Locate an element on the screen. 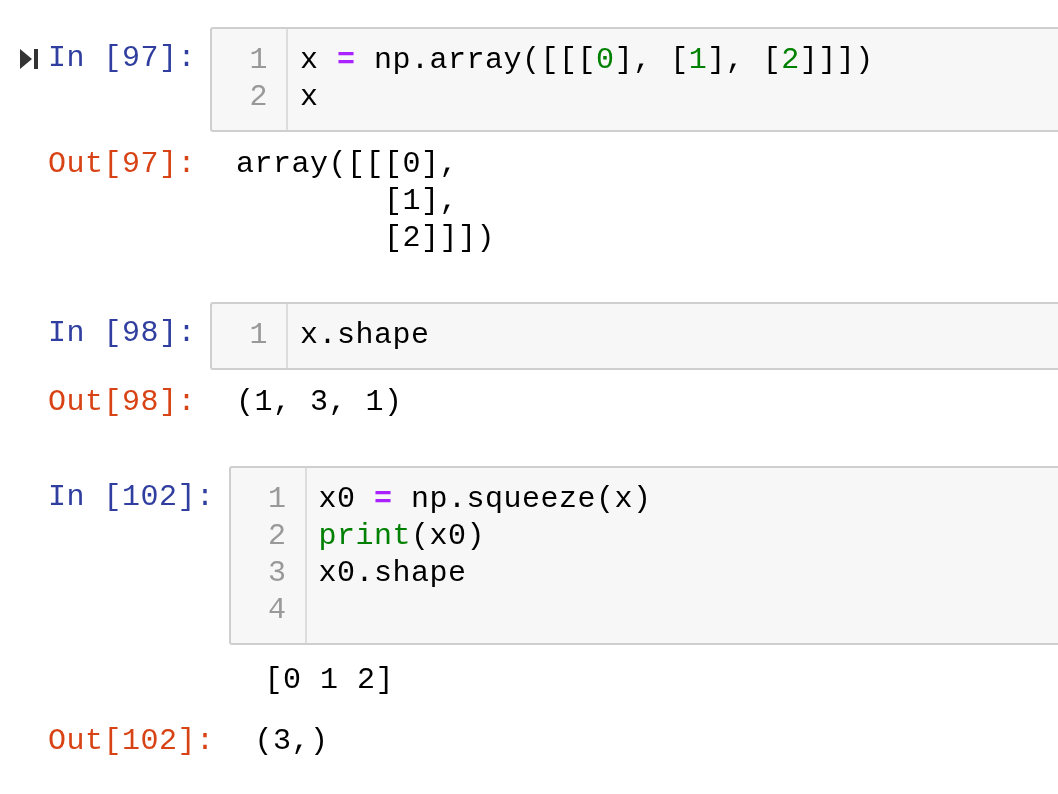 The width and height of the screenshot is (1058, 794). code-line: x.shape is located at coordinates (365, 335).